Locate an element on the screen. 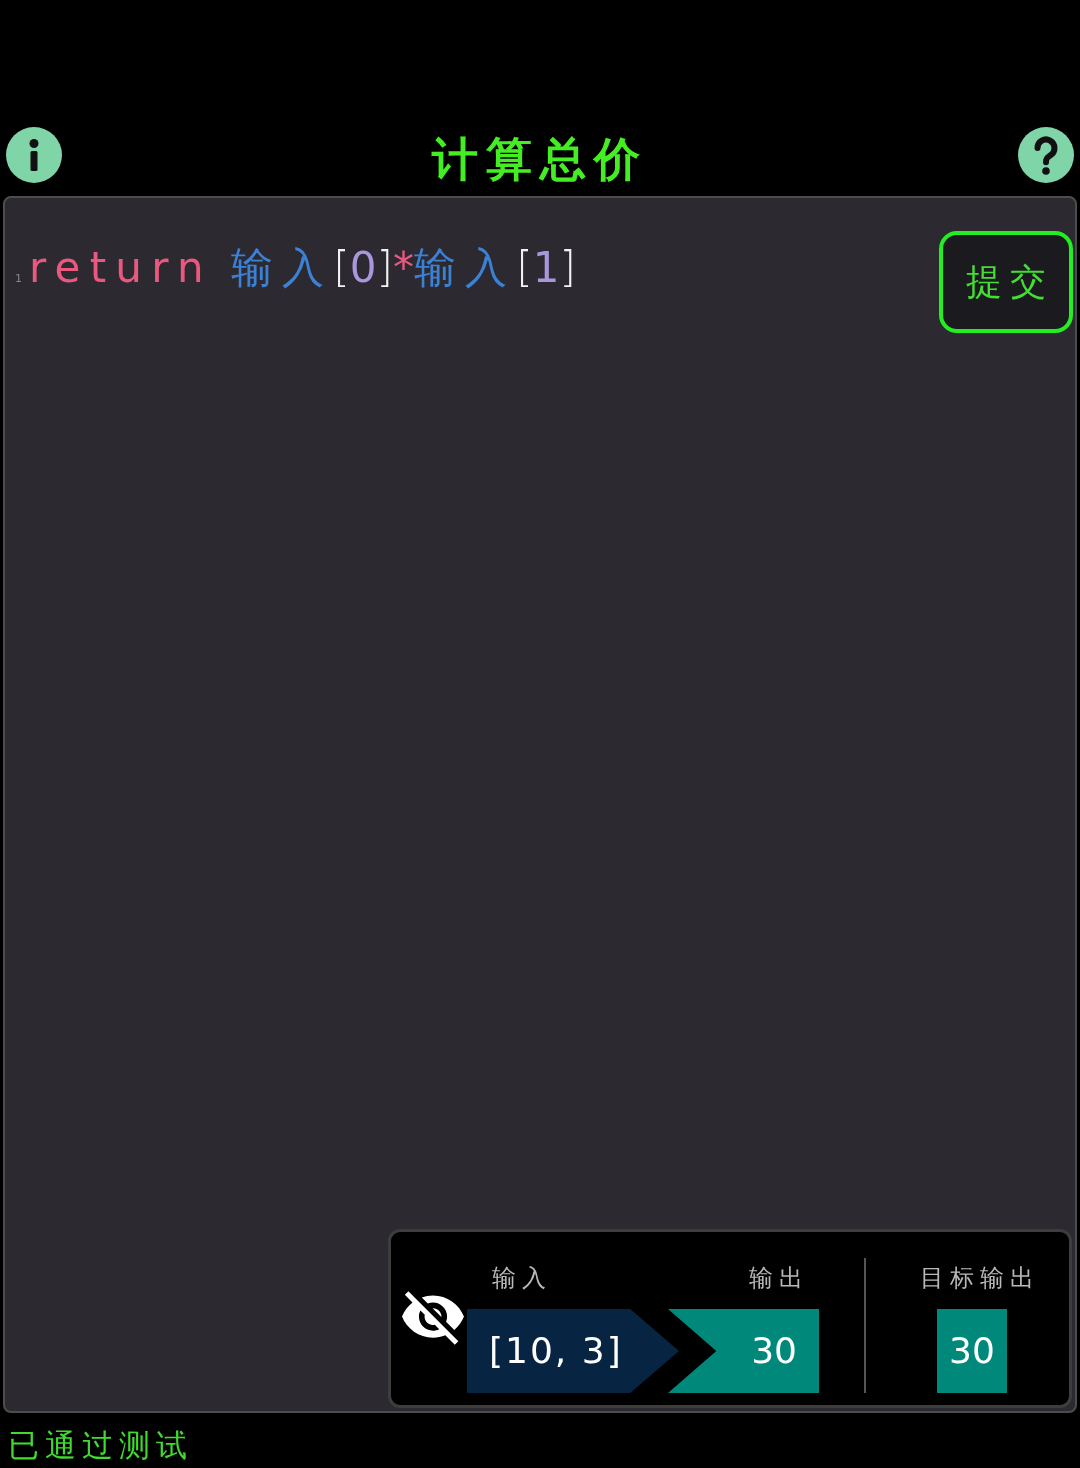 This screenshot has height=1468, width=1080. output-label: 输出 is located at coordinates (779, 1278).